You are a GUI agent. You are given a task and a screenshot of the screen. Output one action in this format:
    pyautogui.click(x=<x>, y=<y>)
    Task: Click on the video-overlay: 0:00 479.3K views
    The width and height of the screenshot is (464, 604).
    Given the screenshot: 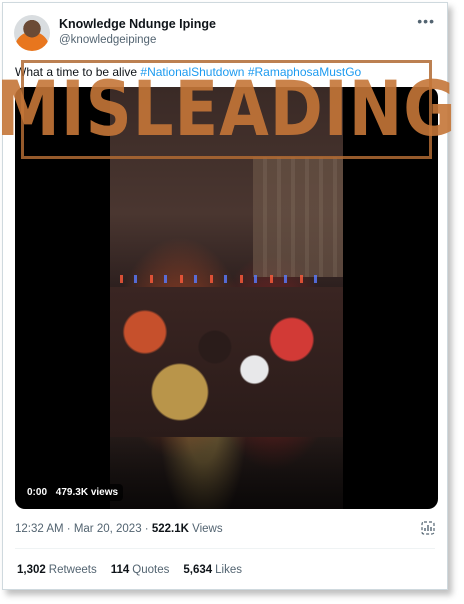 What is the action you would take?
    pyautogui.click(x=73, y=492)
    